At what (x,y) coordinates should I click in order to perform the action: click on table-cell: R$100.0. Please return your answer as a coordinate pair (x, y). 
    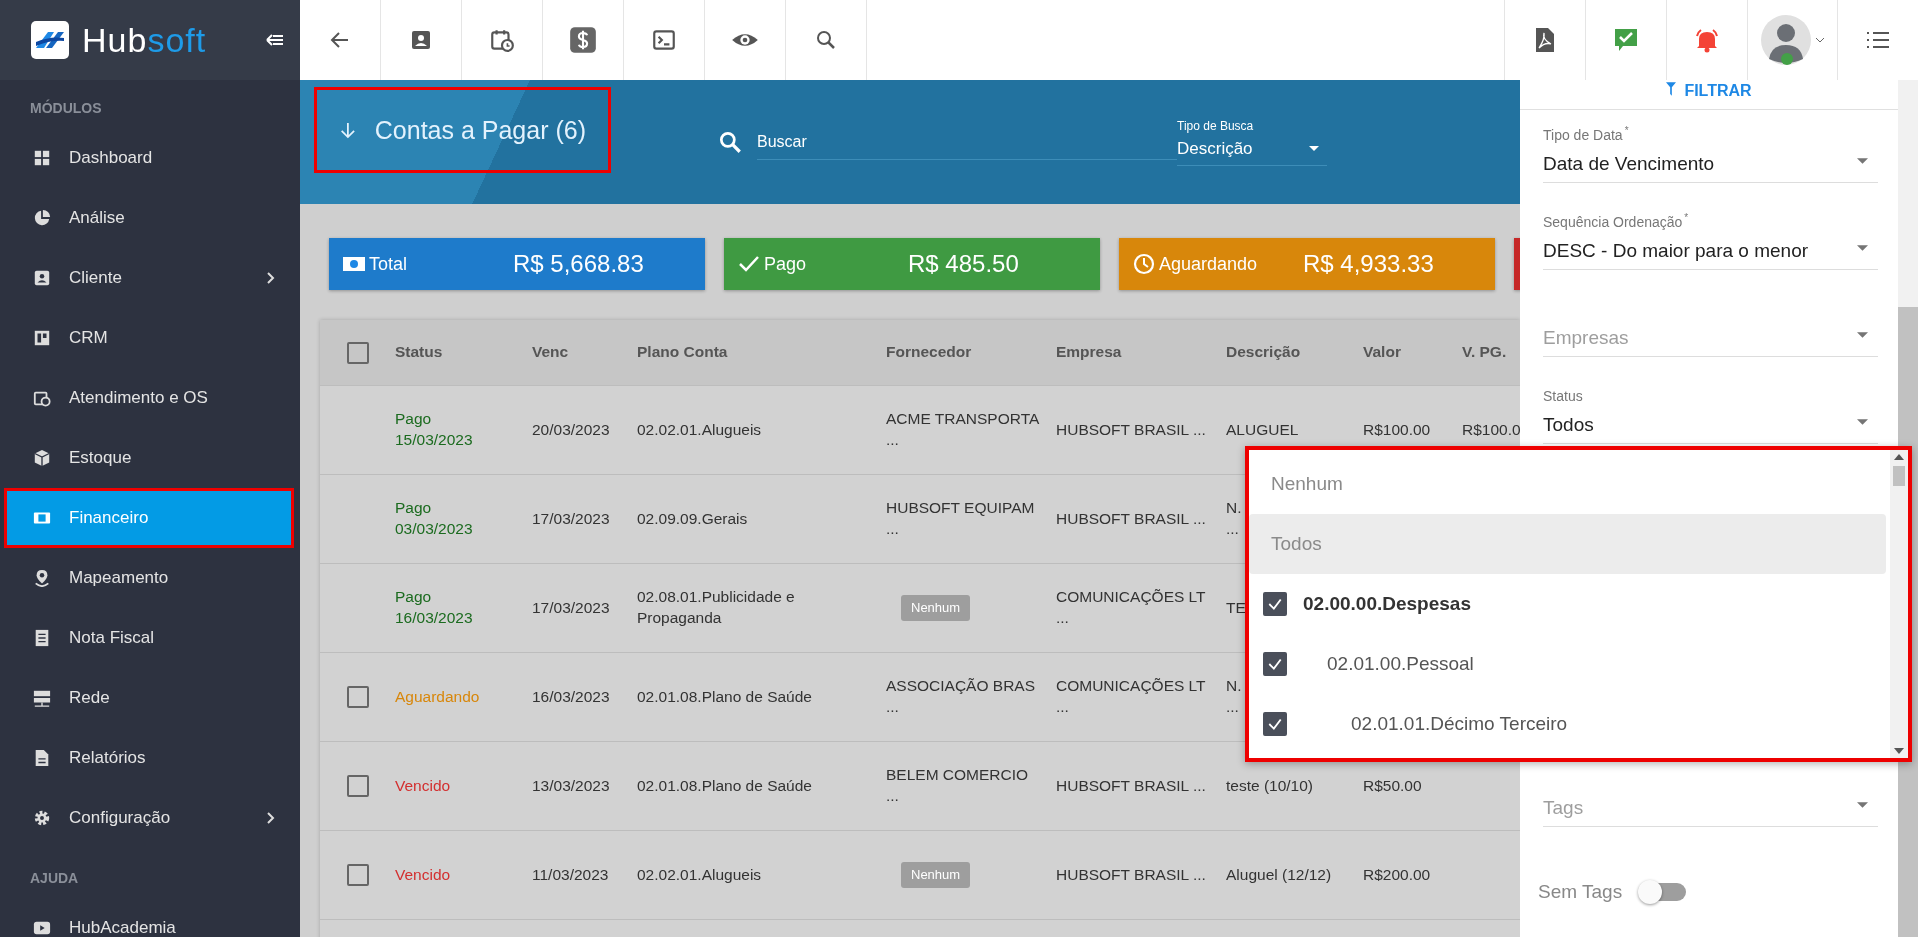
    Looking at the image, I should click on (1491, 429).